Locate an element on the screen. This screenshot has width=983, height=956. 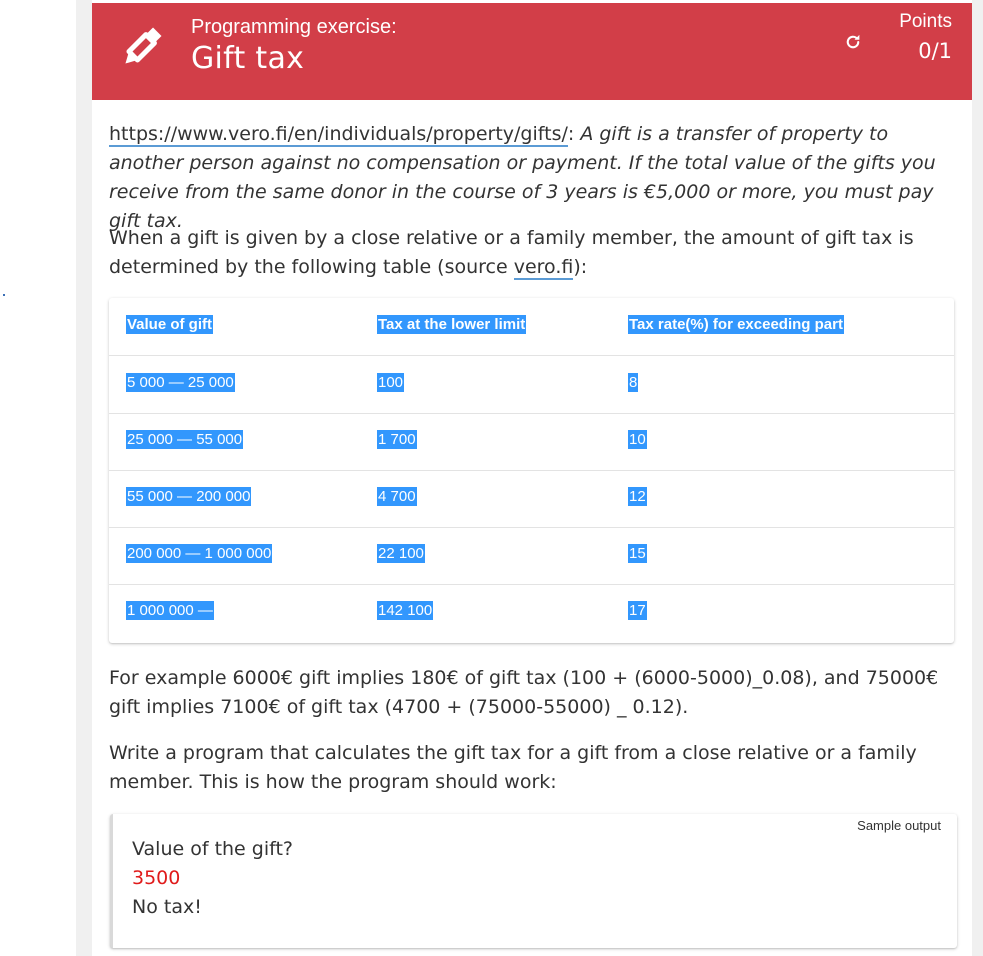
sample-output-prompt: Value of the gift? is located at coordinates (213, 849).